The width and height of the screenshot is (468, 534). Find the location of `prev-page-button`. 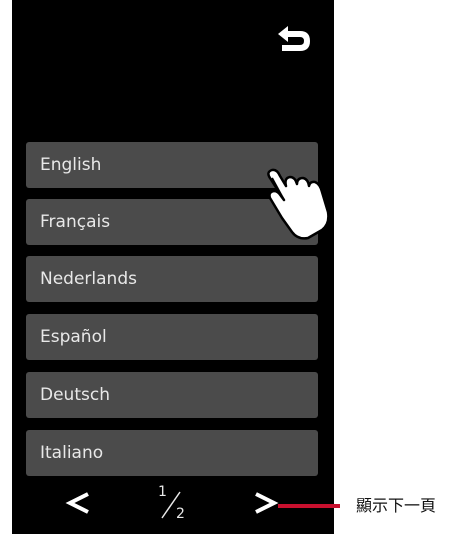

prev-page-button is located at coordinates (79, 503).